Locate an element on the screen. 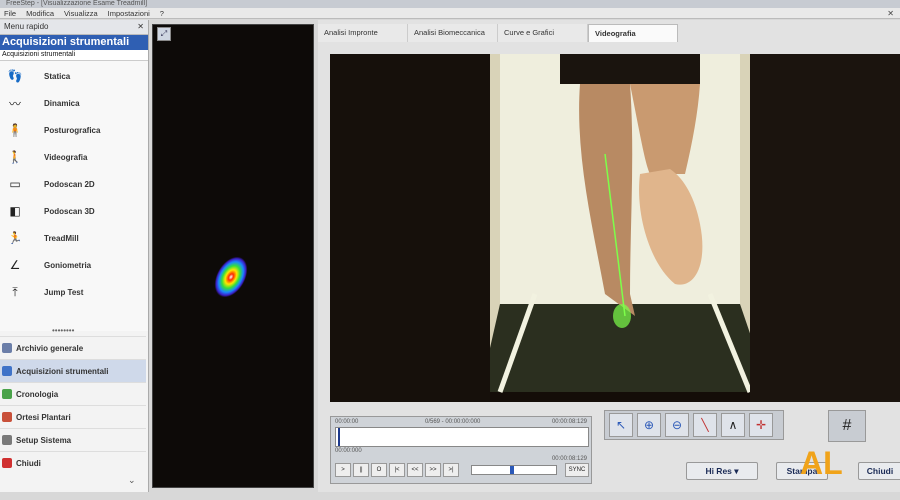 The height and width of the screenshot is (500, 900). brand-logo: AL is located at coordinates (845, 463).